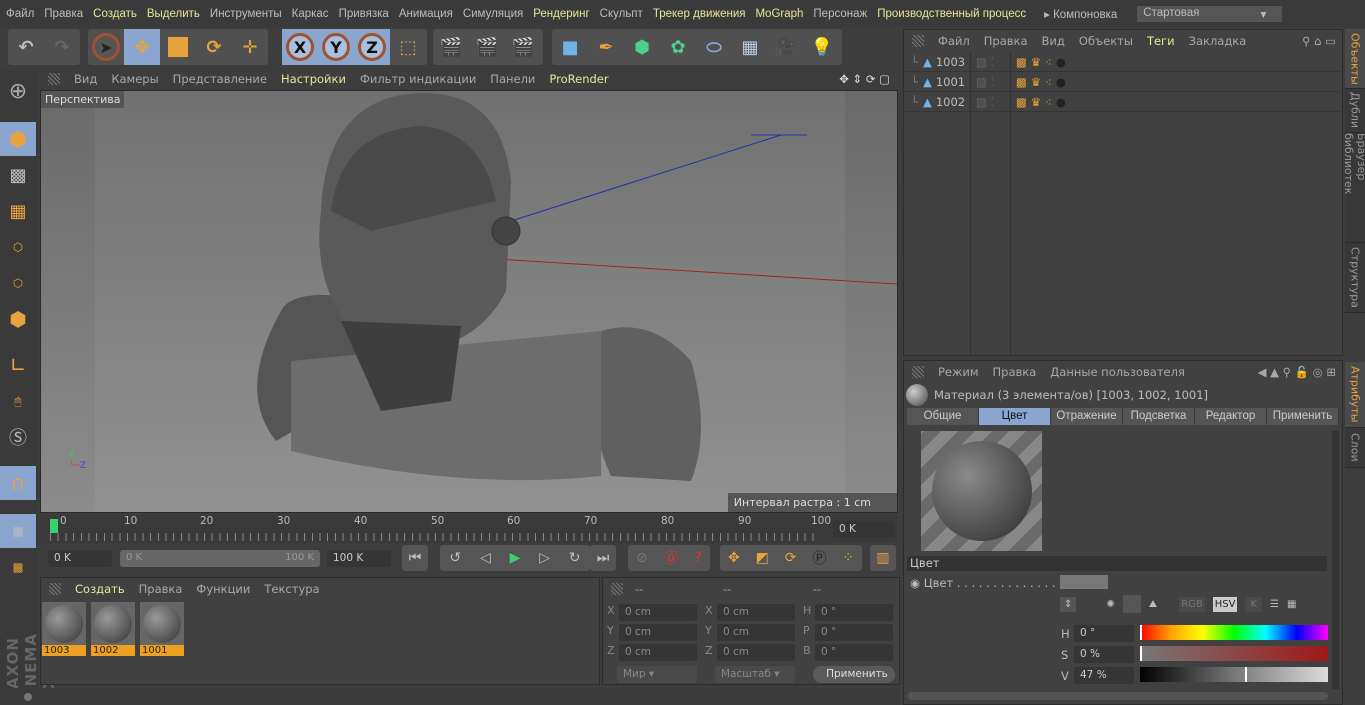 The image size is (1365, 705). Describe the element at coordinates (750, 47) in the screenshot. I see `floor-icon: ▦` at that location.